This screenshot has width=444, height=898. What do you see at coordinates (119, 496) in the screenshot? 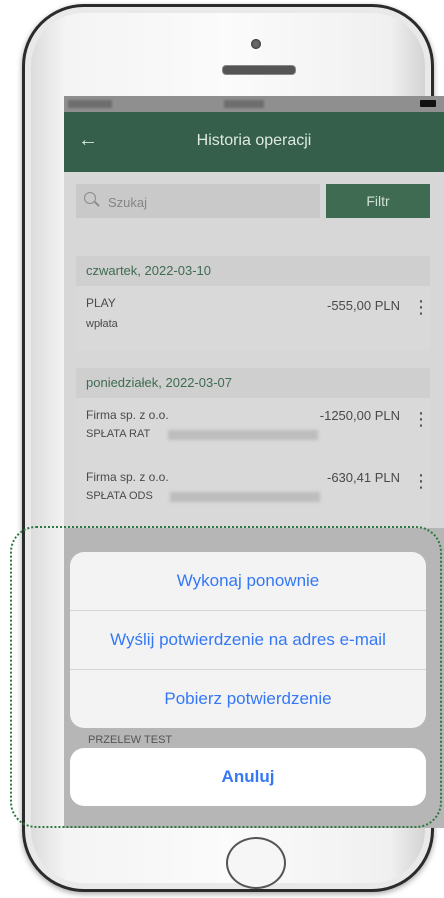
I see `transaction-description: SPŁATA ODS` at bounding box center [119, 496].